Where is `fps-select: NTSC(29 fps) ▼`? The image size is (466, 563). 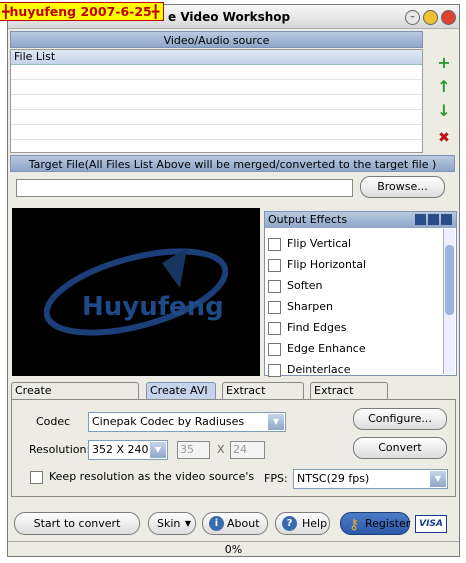 fps-select: NTSC(29 fps) ▼ is located at coordinates (370, 479).